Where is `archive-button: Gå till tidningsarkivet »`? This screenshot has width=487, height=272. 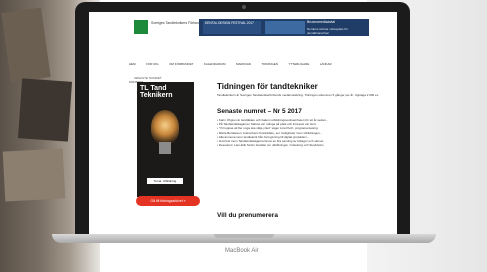
archive-button: Gå till tidningsarkivet » is located at coordinates (168, 201).